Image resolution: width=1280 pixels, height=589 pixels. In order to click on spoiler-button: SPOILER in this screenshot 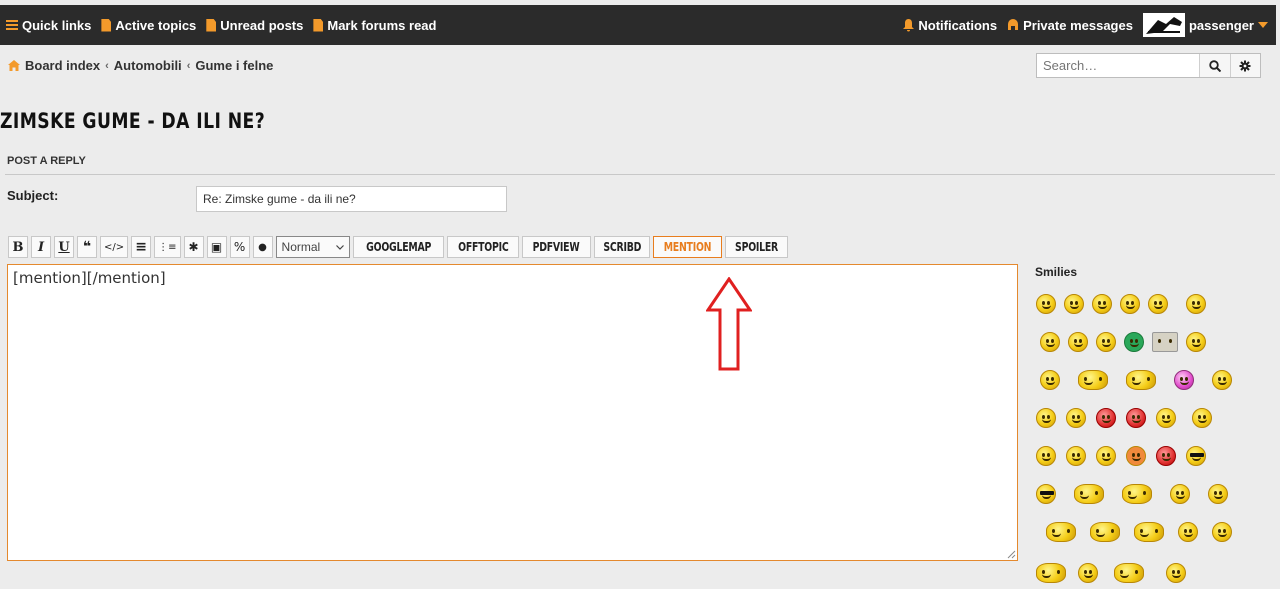, I will do `click(756, 247)`.